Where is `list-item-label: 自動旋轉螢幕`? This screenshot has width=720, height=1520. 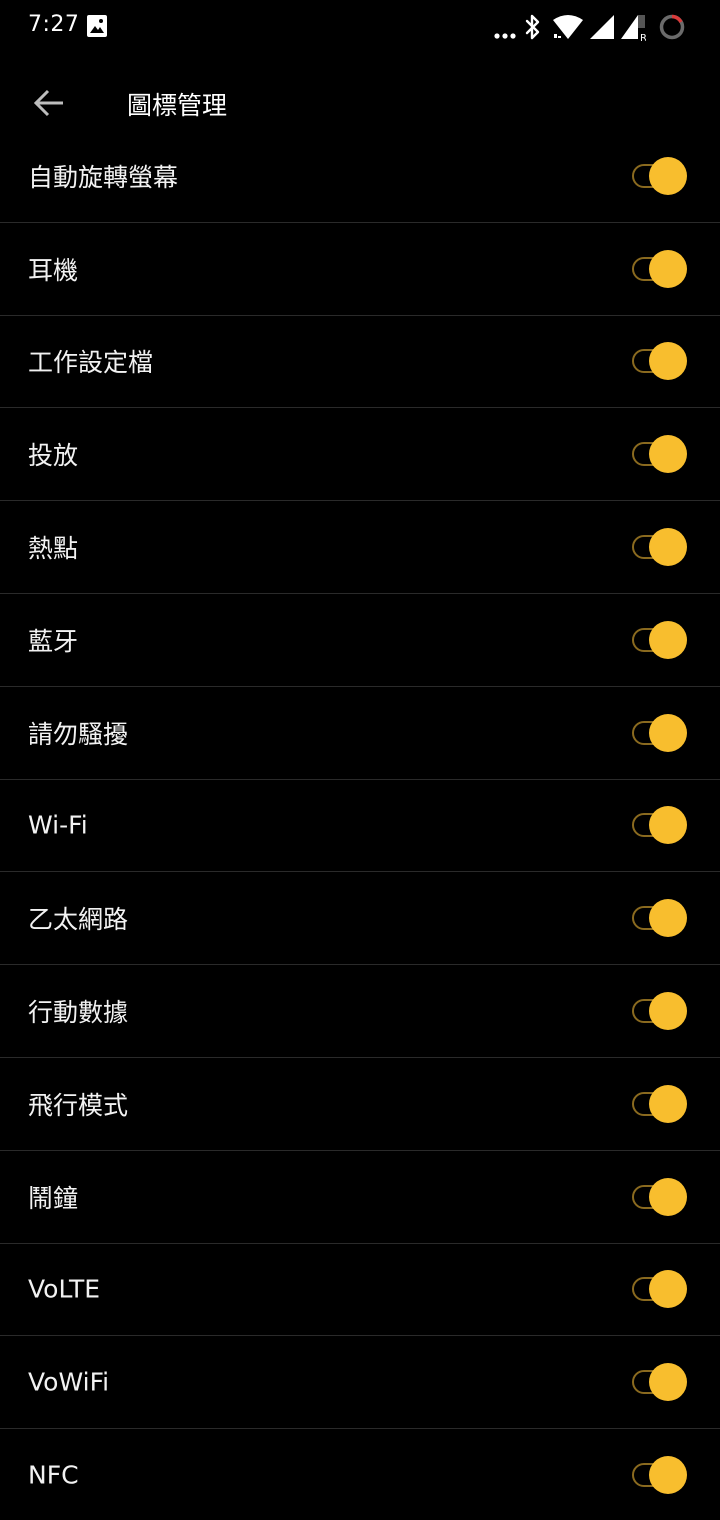 list-item-label: 自動旋轉螢幕 is located at coordinates (103, 177).